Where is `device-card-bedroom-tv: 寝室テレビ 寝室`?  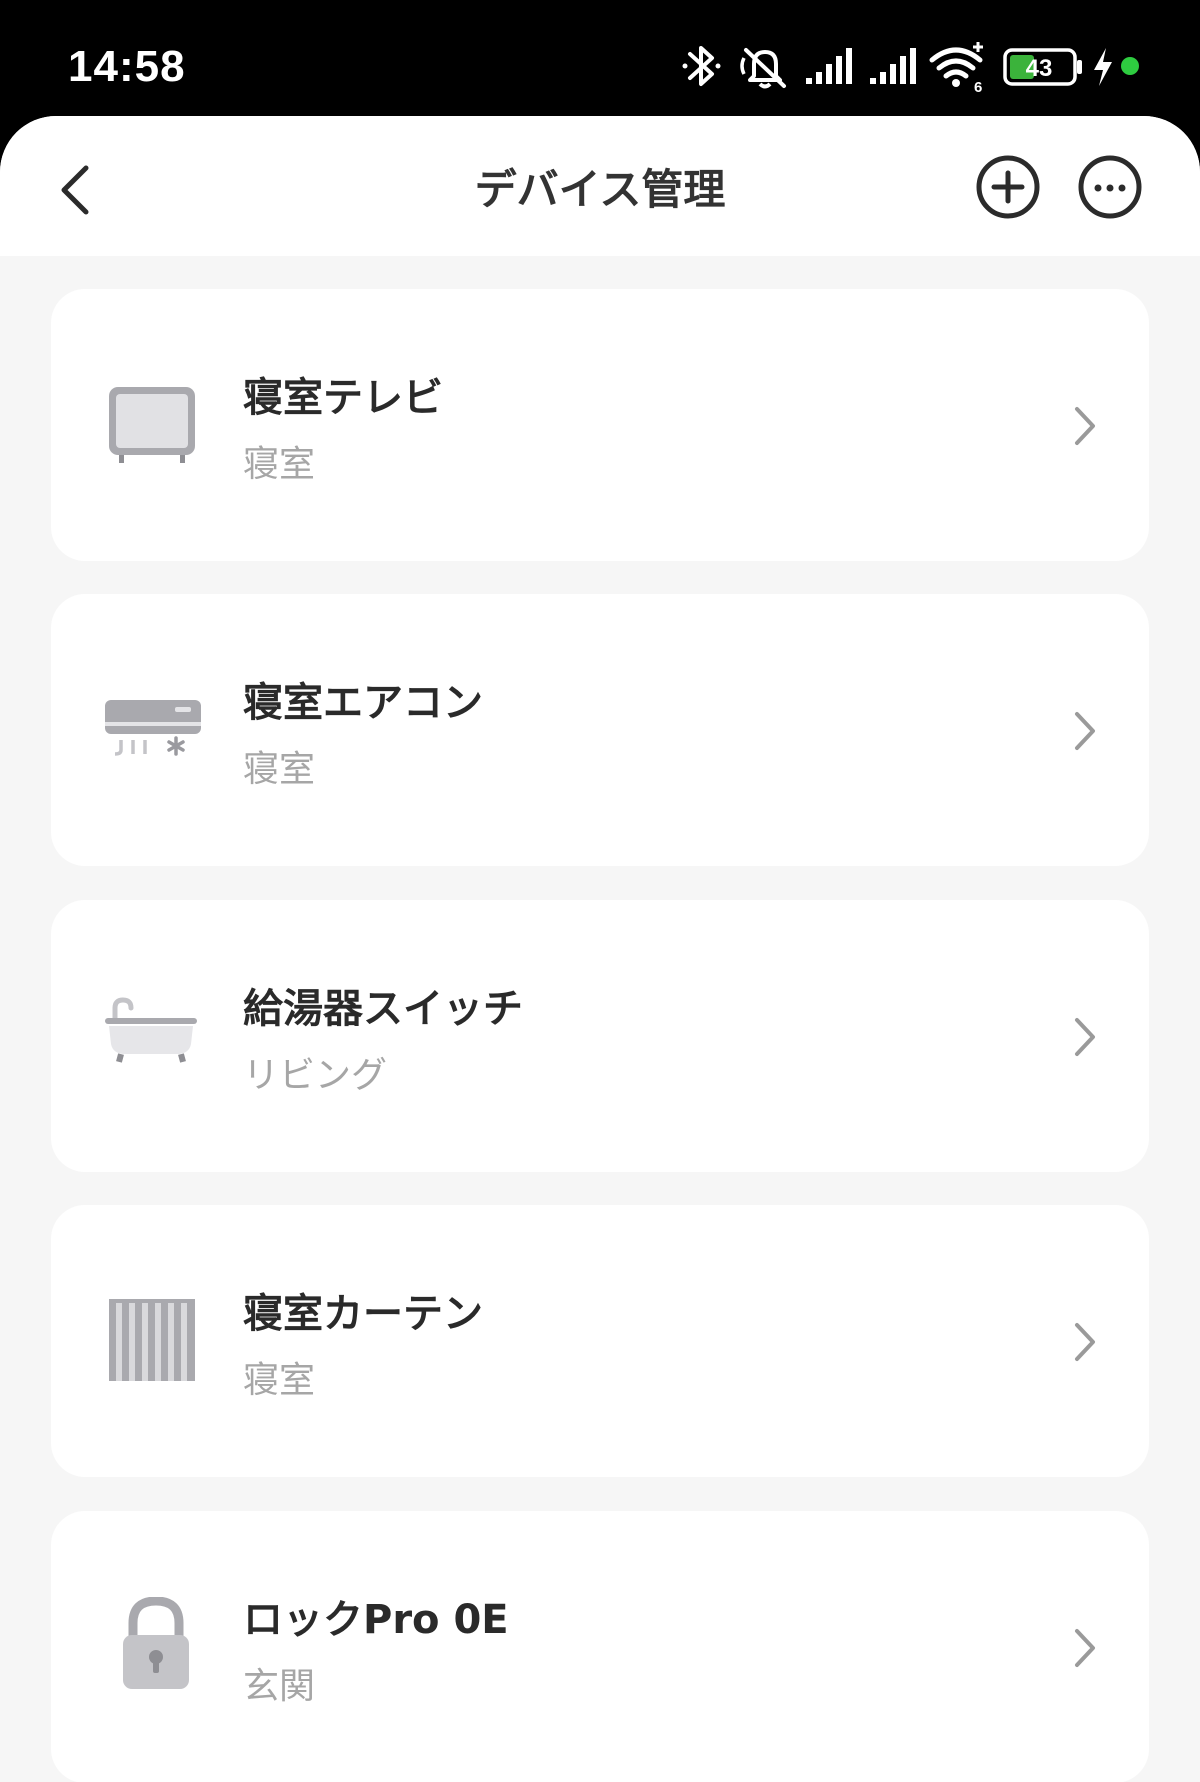 device-card-bedroom-tv: 寝室テレビ 寝室 is located at coordinates (600, 425).